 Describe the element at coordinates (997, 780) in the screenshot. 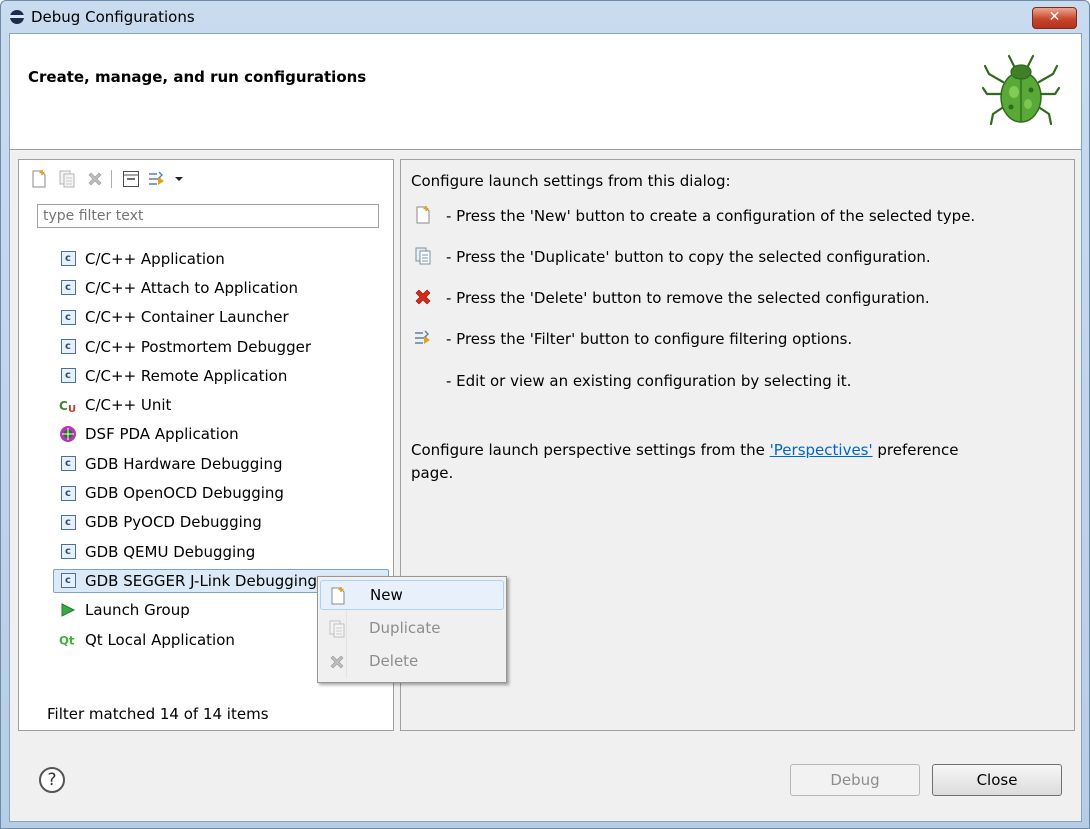

I see `close-button: Close` at that location.